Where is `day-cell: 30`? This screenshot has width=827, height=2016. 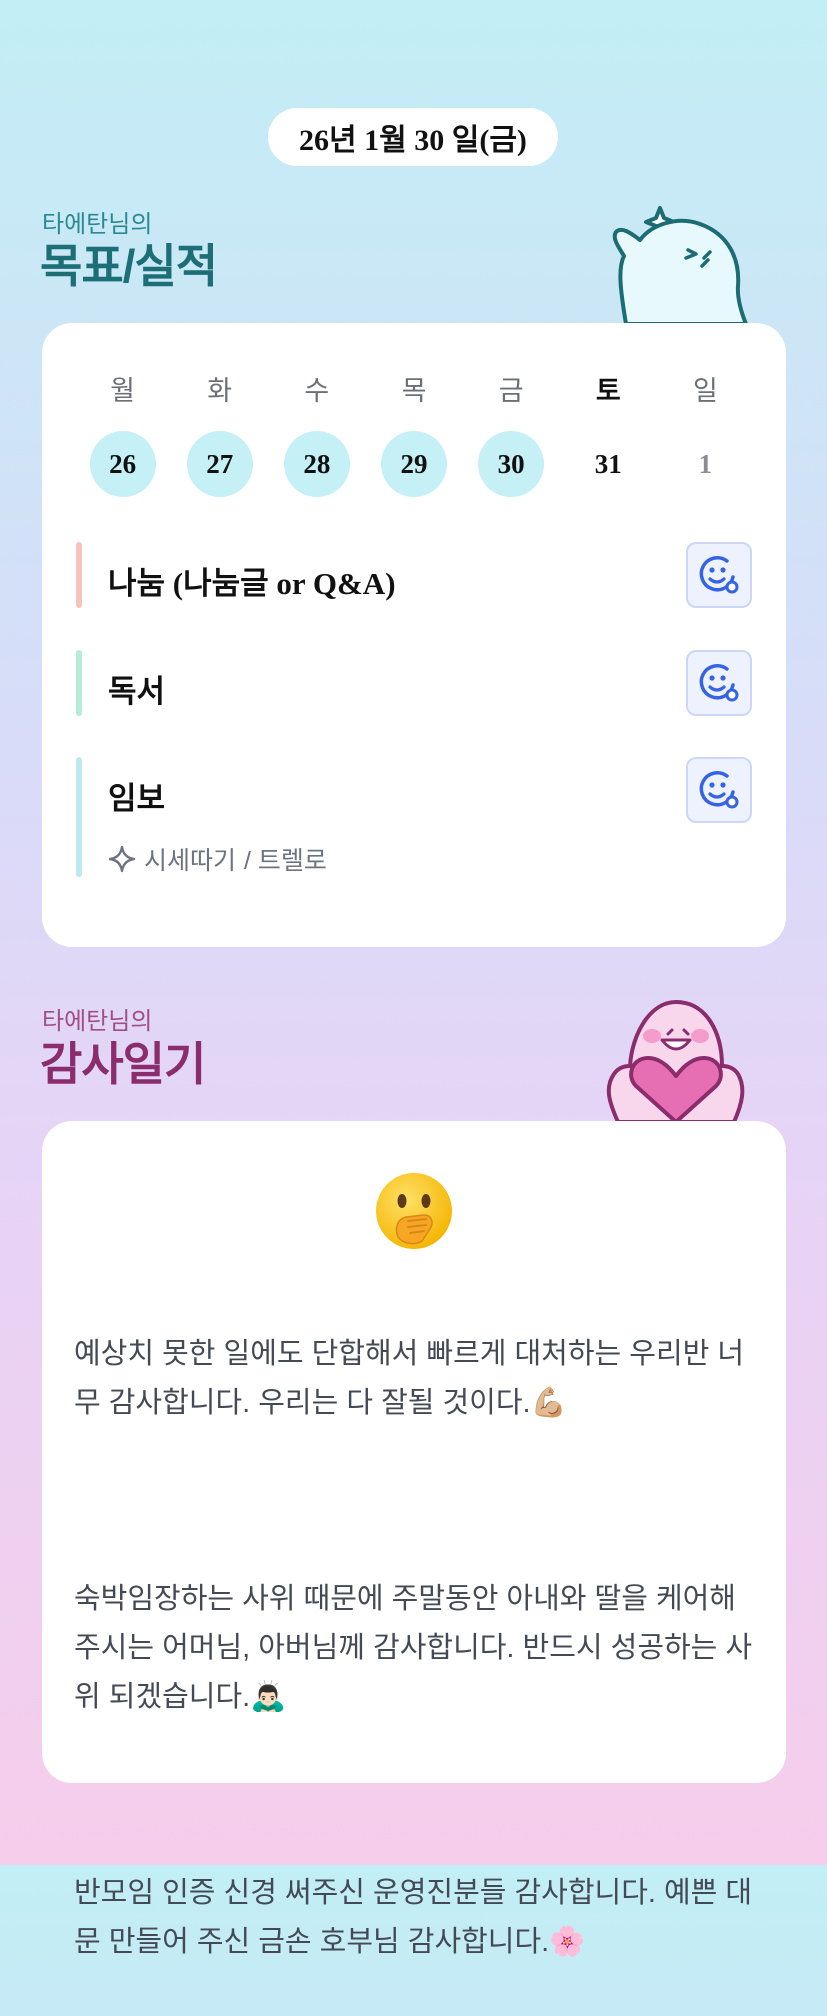 day-cell: 30 is located at coordinates (511, 464).